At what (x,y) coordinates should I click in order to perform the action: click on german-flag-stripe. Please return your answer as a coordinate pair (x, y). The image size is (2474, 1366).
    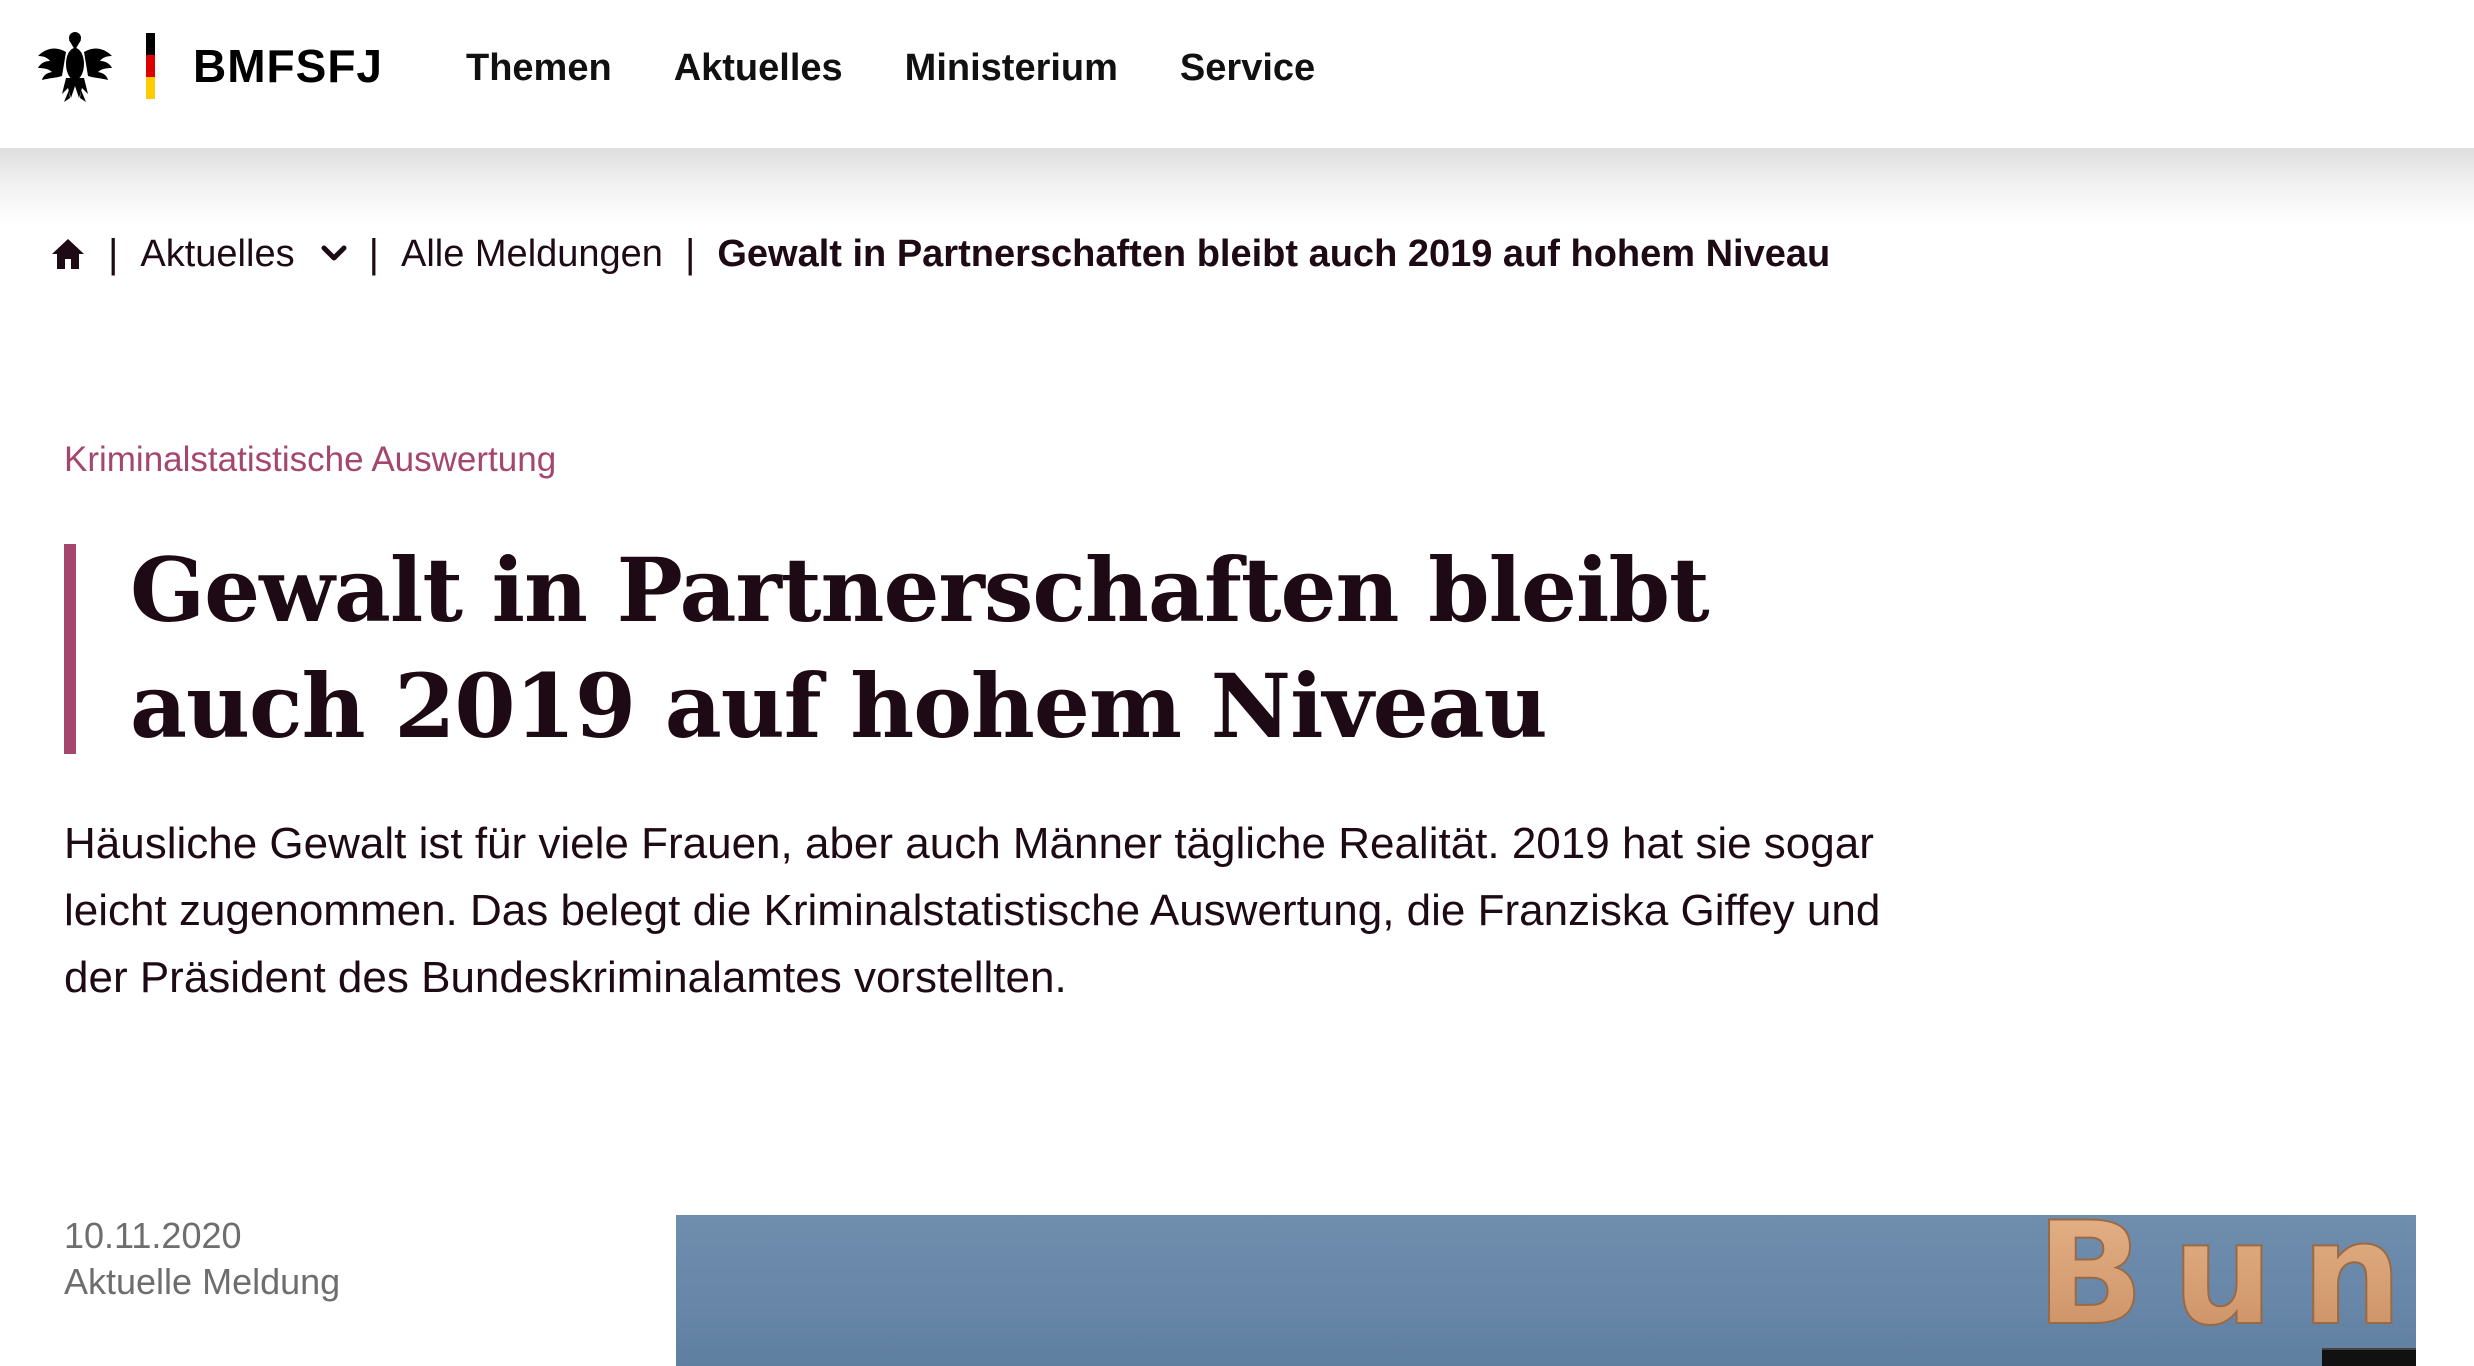
    Looking at the image, I should click on (150, 66).